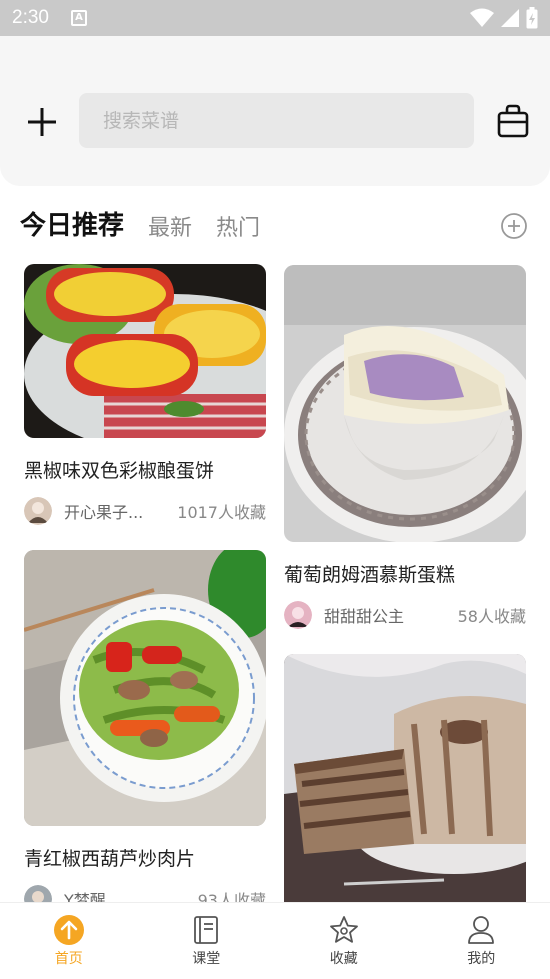  I want to click on shopping-bag-icon, so click(513, 121).